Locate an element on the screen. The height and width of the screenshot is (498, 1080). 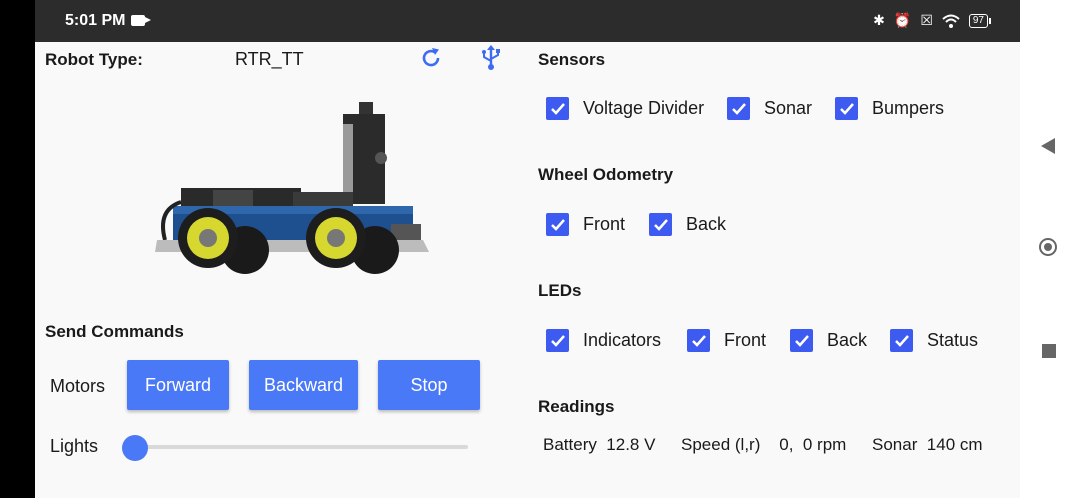
back-icon is located at coordinates (1048, 146).